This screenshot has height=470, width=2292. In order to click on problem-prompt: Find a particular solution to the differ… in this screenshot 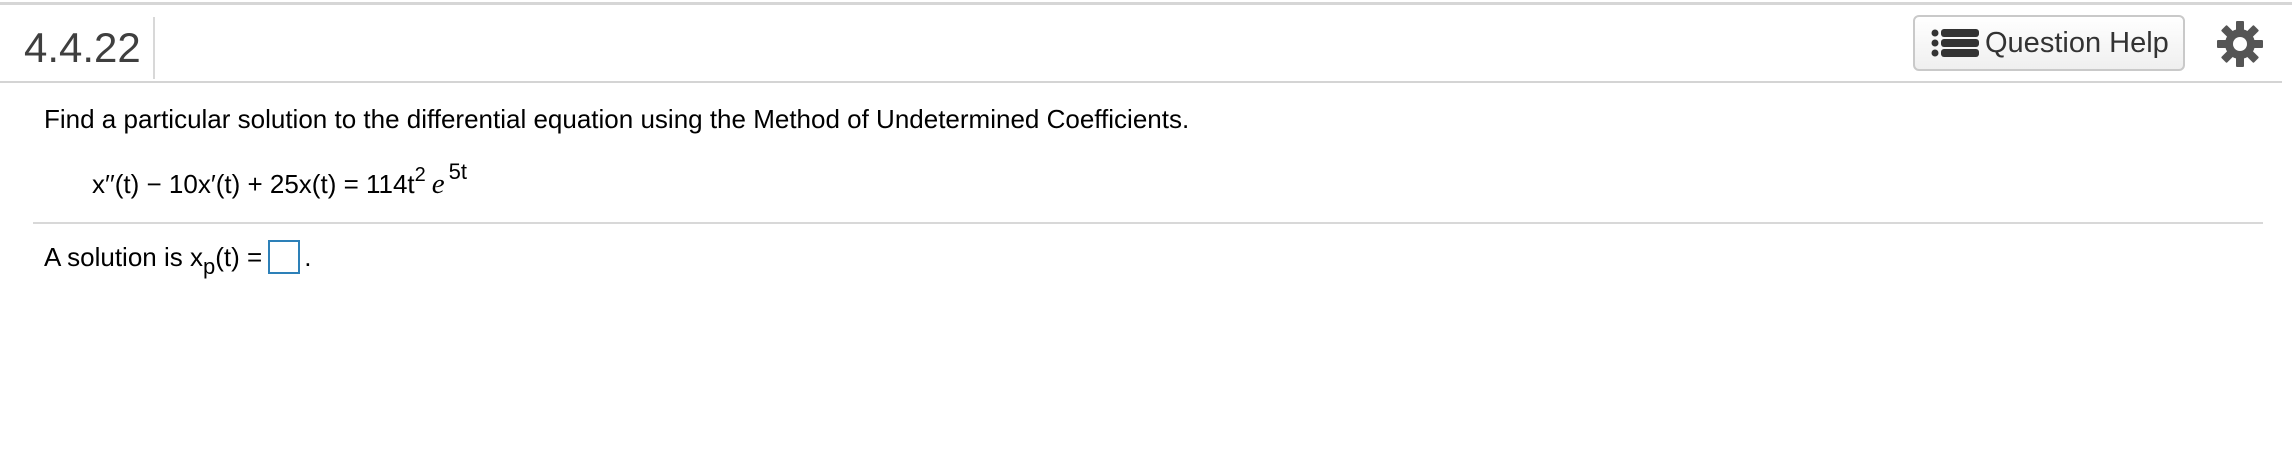, I will do `click(617, 119)`.